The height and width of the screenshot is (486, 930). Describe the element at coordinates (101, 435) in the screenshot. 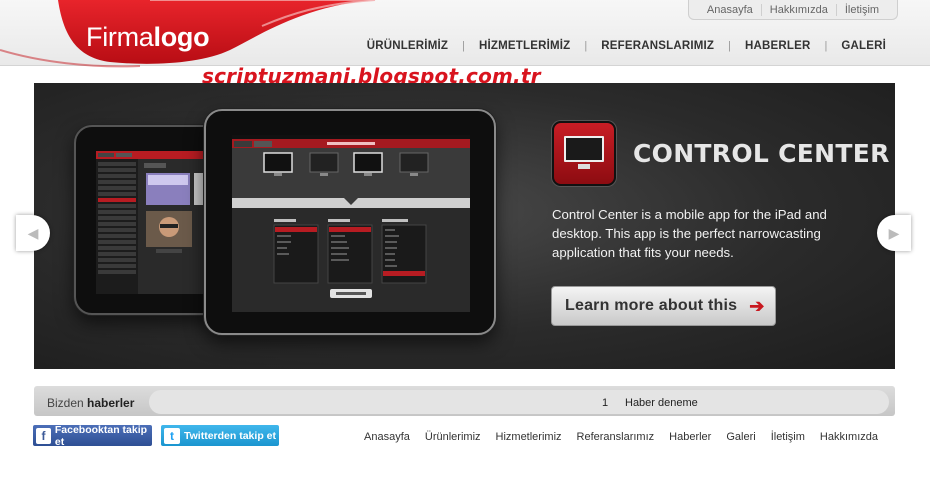

I see `facebook-follow-label: Facebooktan takip et` at that location.